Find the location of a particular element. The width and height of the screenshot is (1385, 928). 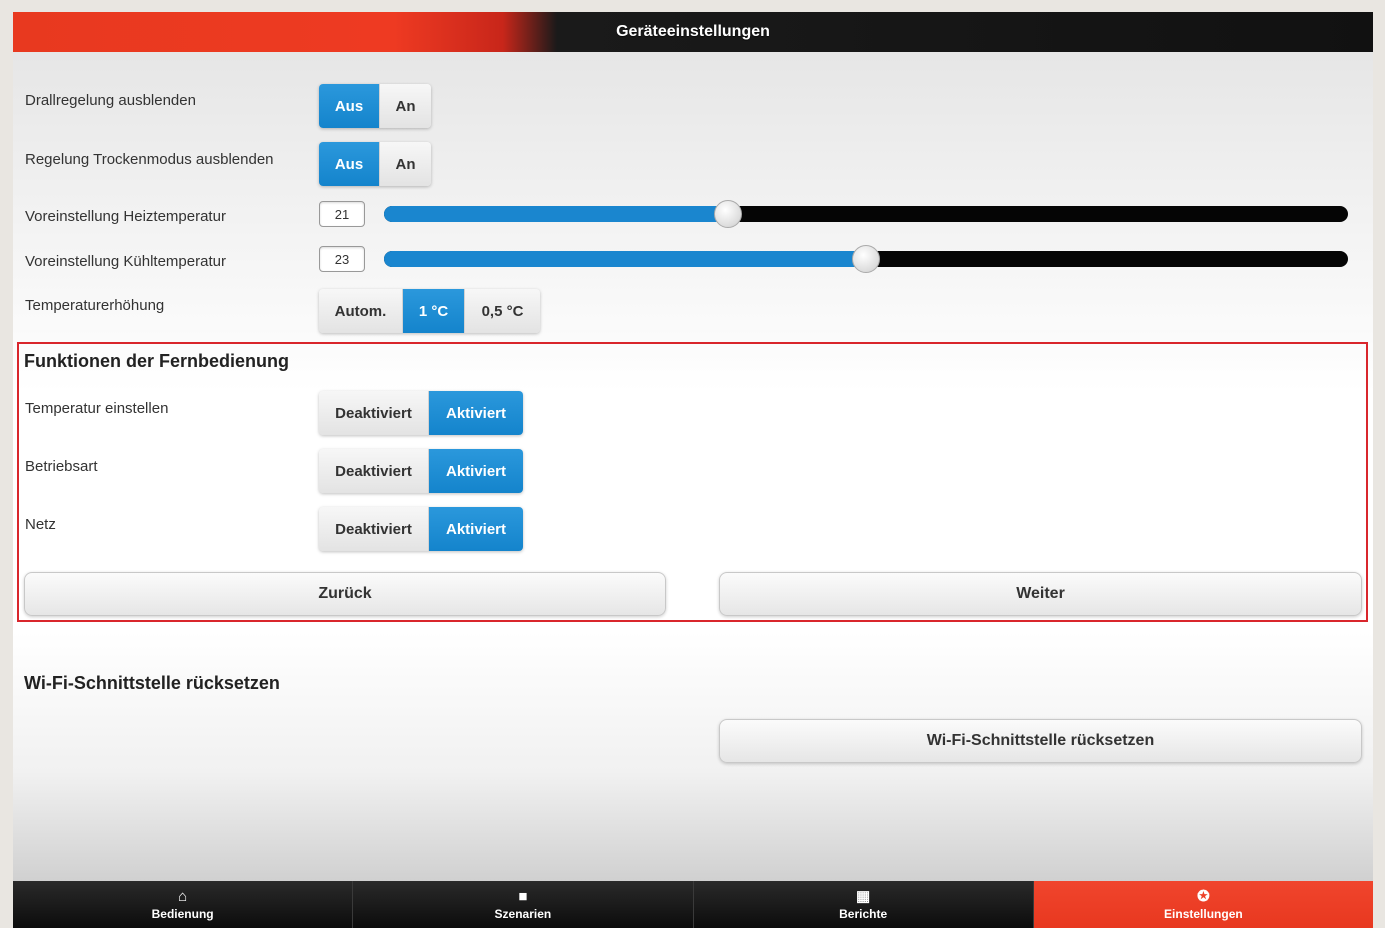

remote-row-label: Temperatur einstellen is located at coordinates (97, 408).